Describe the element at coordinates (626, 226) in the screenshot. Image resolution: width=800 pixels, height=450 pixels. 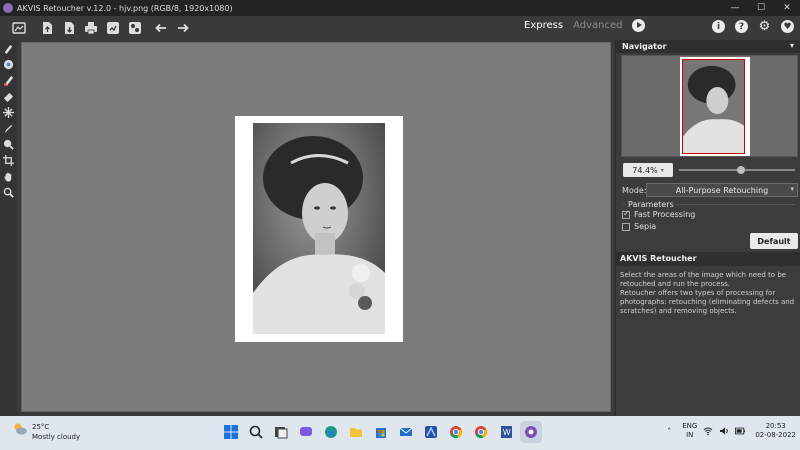
I see `sepia-checkbox` at that location.